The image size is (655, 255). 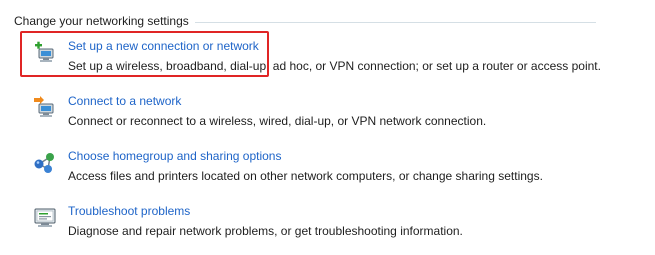 I want to click on connect-network-link: Connect to a network, so click(x=124, y=101).